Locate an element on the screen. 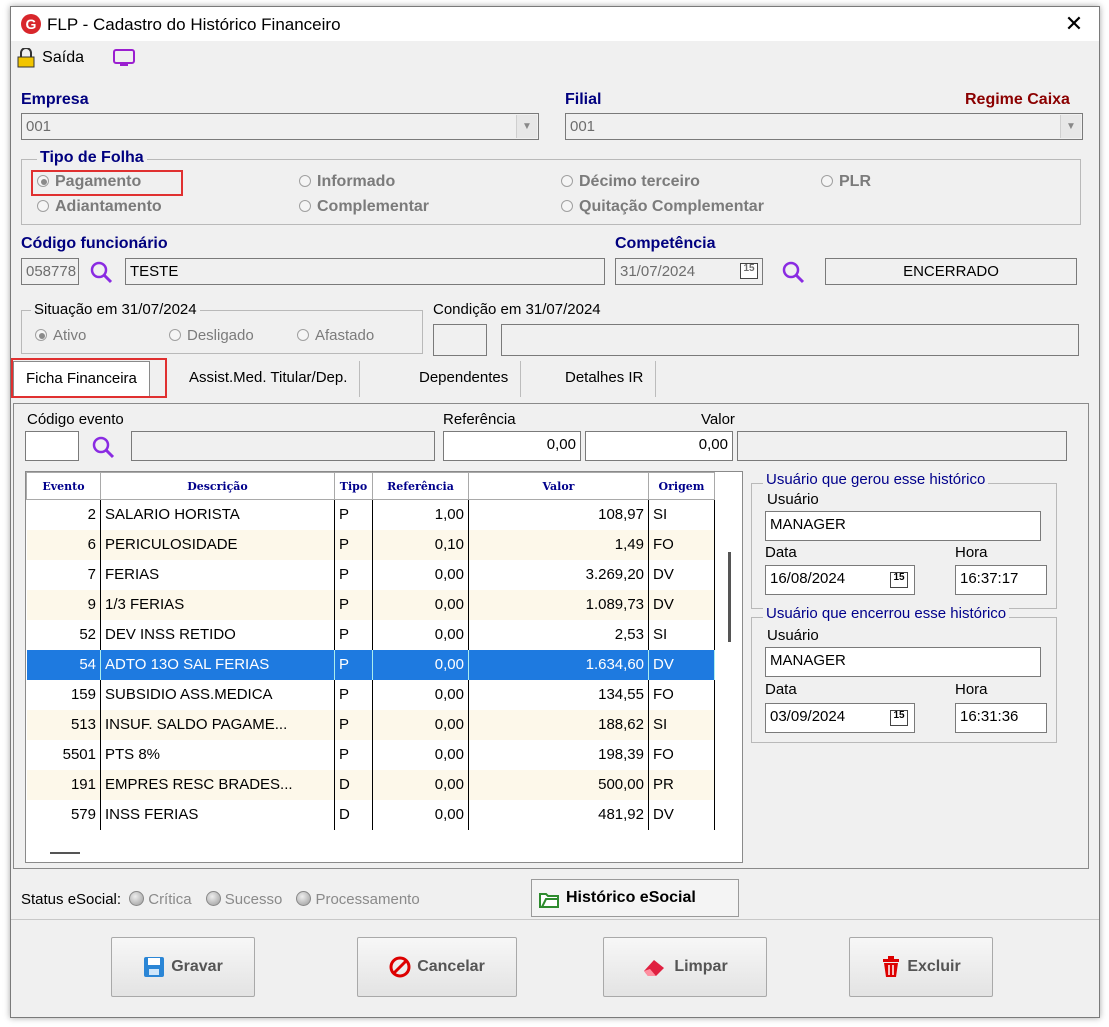 The height and width of the screenshot is (1027, 1109). valor-input: 0,00 is located at coordinates (659, 446).